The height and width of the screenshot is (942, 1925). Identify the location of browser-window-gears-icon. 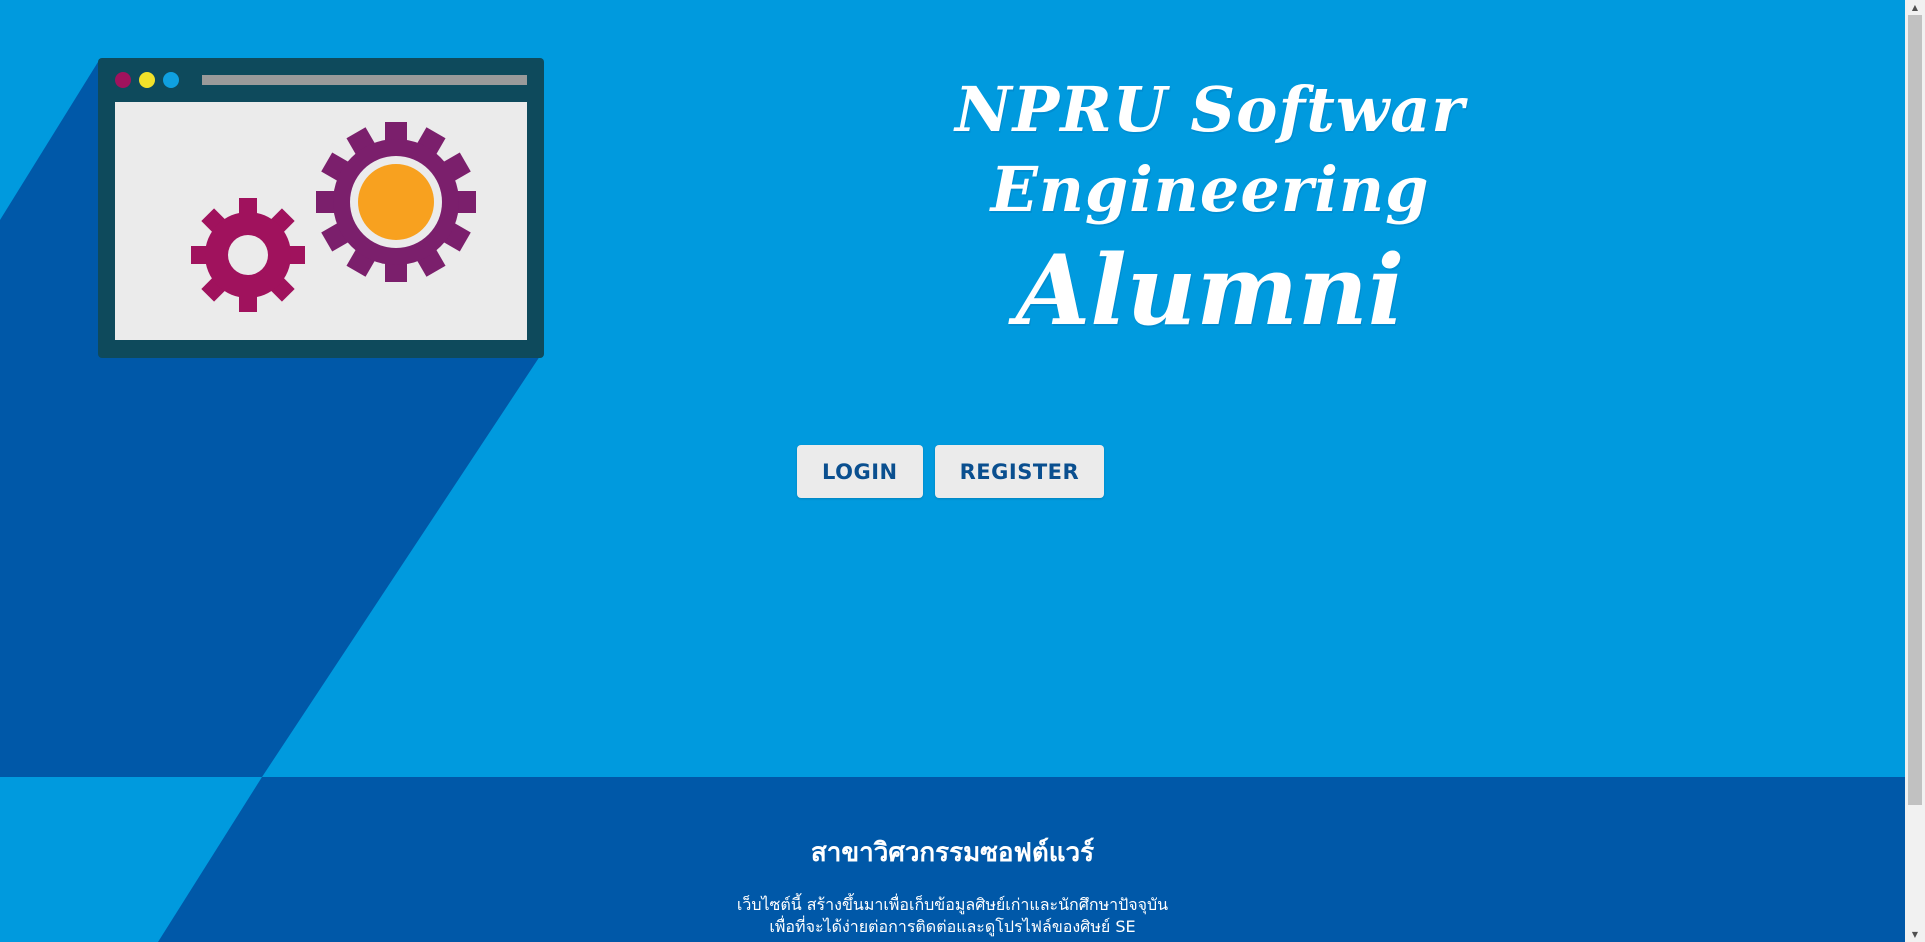
(321, 208).